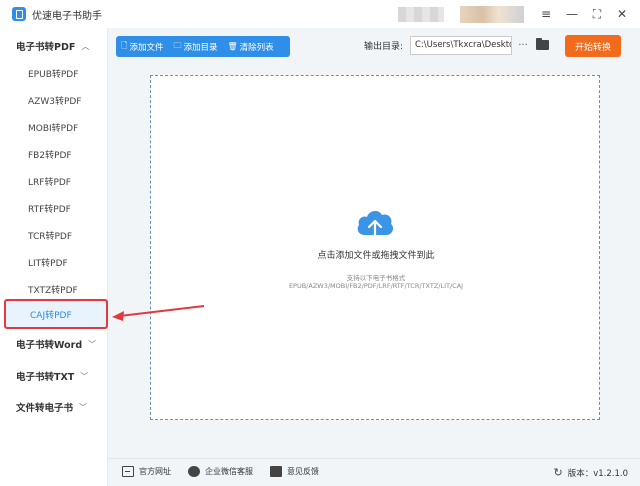 The image size is (640, 486). Describe the element at coordinates (376, 278) in the screenshot. I see `supported-formats-title: 支持以下电子书格式` at that location.